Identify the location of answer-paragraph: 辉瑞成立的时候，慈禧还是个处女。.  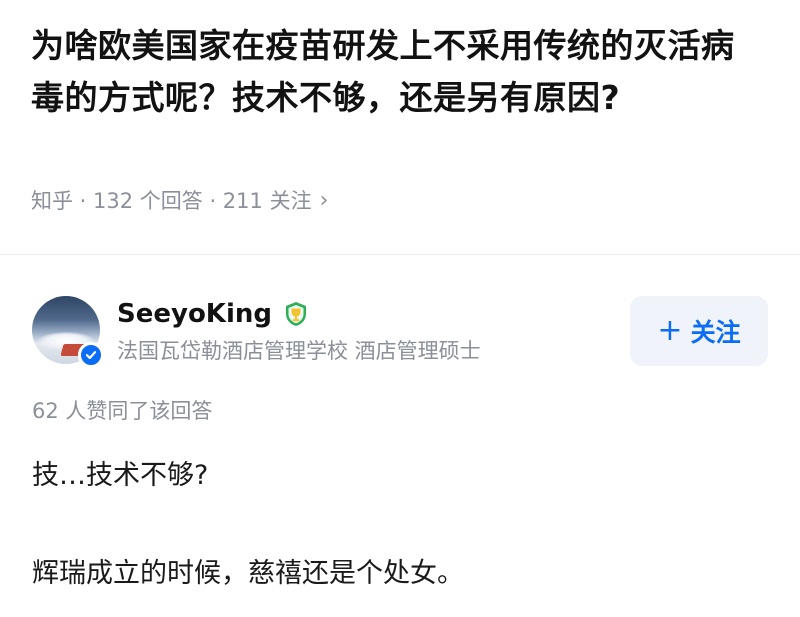
(248, 573).